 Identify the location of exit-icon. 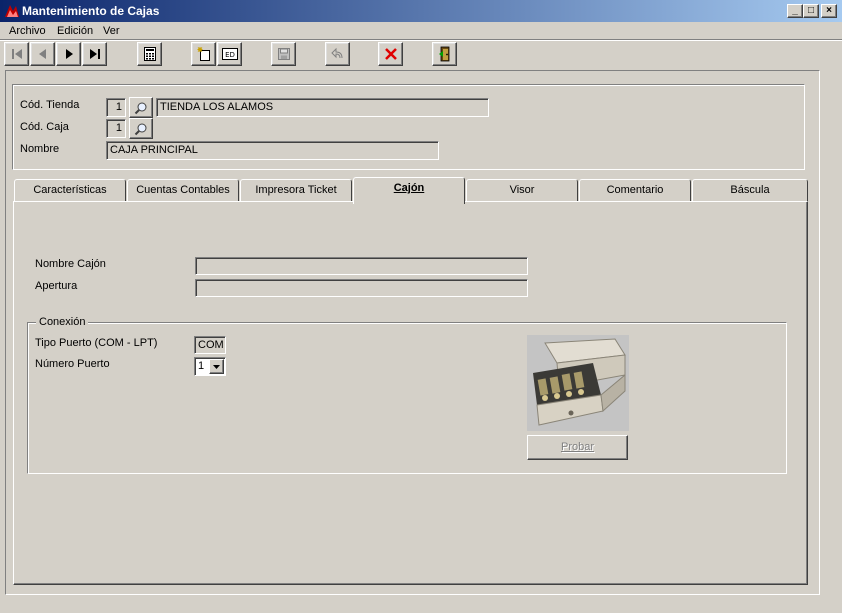
(443, 54).